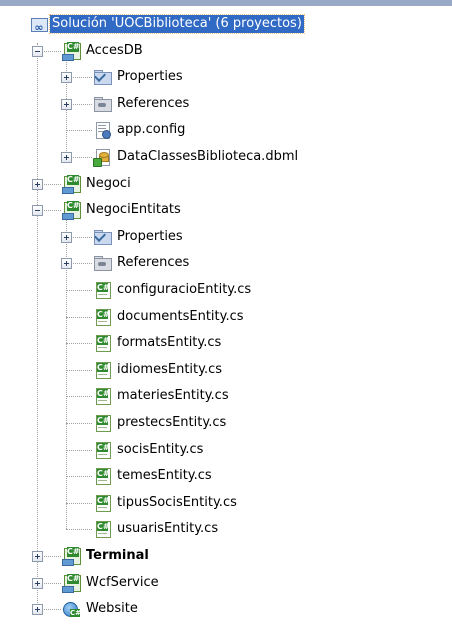 The height and width of the screenshot is (640, 452). Describe the element at coordinates (114, 51) in the screenshot. I see `tree-item-label: AccesDB` at that location.